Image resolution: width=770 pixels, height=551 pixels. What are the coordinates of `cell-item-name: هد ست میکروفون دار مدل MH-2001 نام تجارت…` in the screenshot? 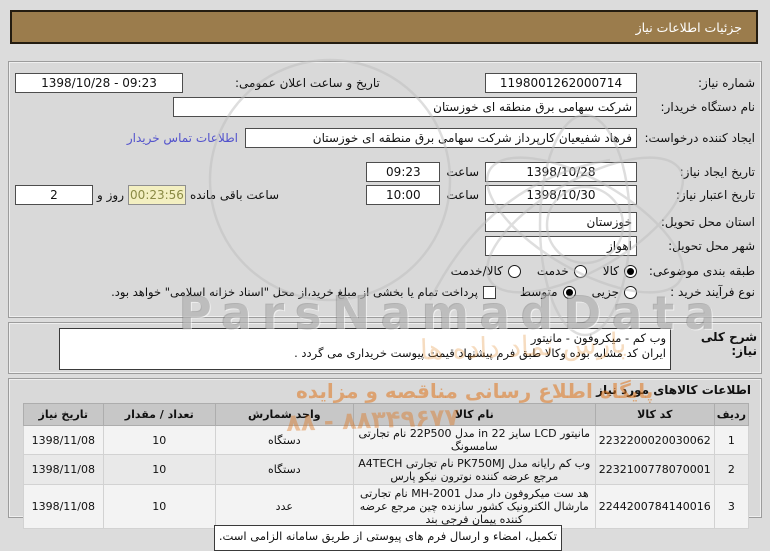 It's located at (474, 506).